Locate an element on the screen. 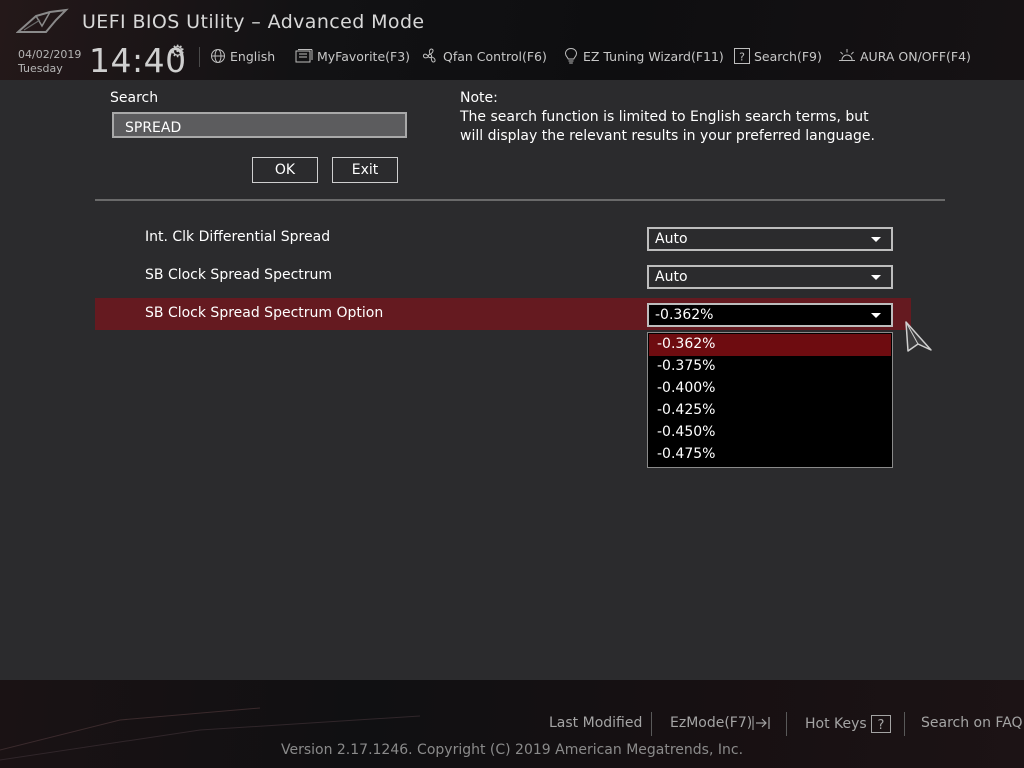 This screenshot has height=768, width=1024. sb-clock-spread-spectrum-select: Auto is located at coordinates (770, 277).